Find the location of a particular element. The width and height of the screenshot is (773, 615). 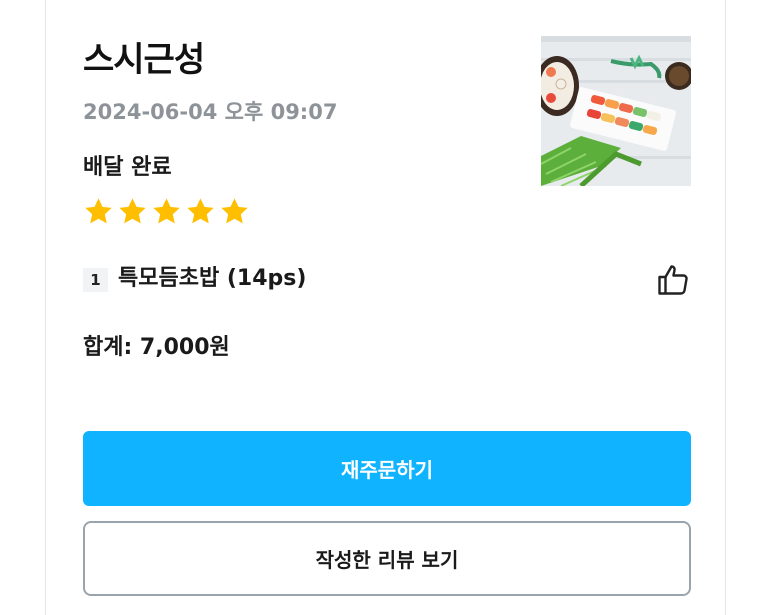

view-review-button: 작성한 리뷰 보기 is located at coordinates (387, 558).